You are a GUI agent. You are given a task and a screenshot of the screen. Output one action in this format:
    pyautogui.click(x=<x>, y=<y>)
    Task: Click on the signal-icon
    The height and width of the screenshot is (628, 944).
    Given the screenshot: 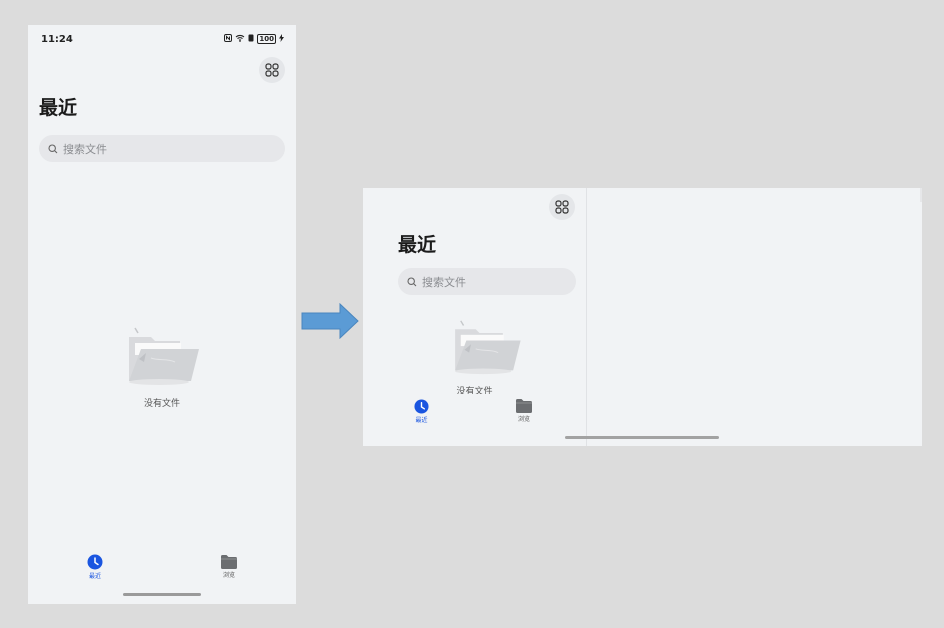 What is the action you would take?
    pyautogui.click(x=251, y=39)
    